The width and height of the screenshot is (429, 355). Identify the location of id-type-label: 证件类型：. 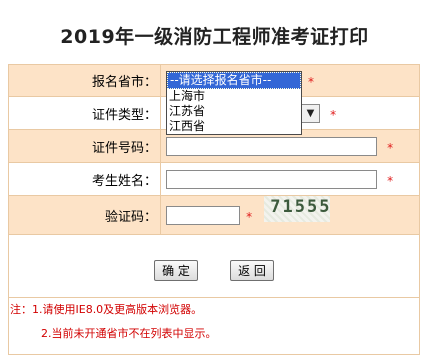
(84, 113).